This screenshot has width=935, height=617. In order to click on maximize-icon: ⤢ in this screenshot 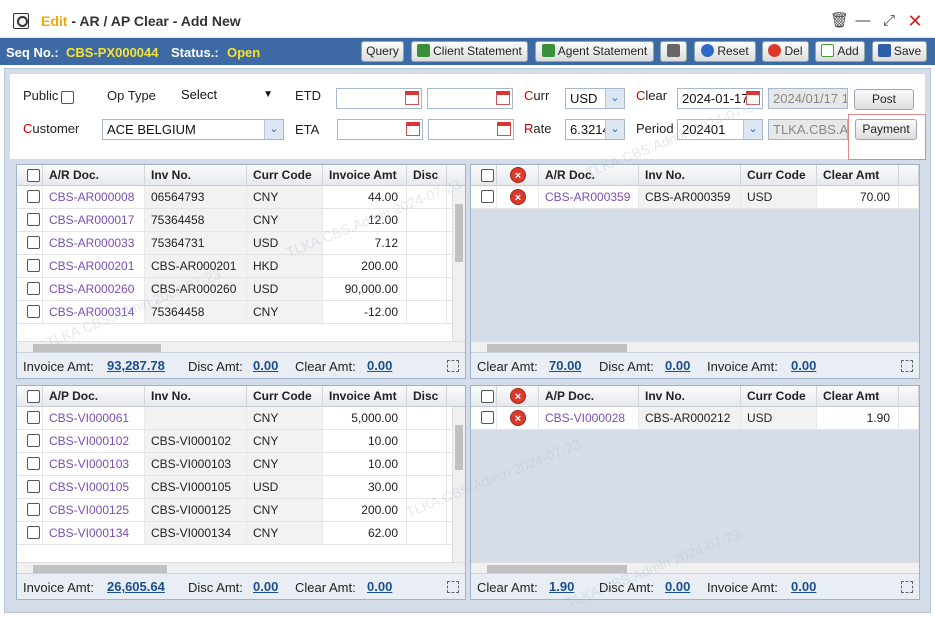, I will do `click(889, 21)`.